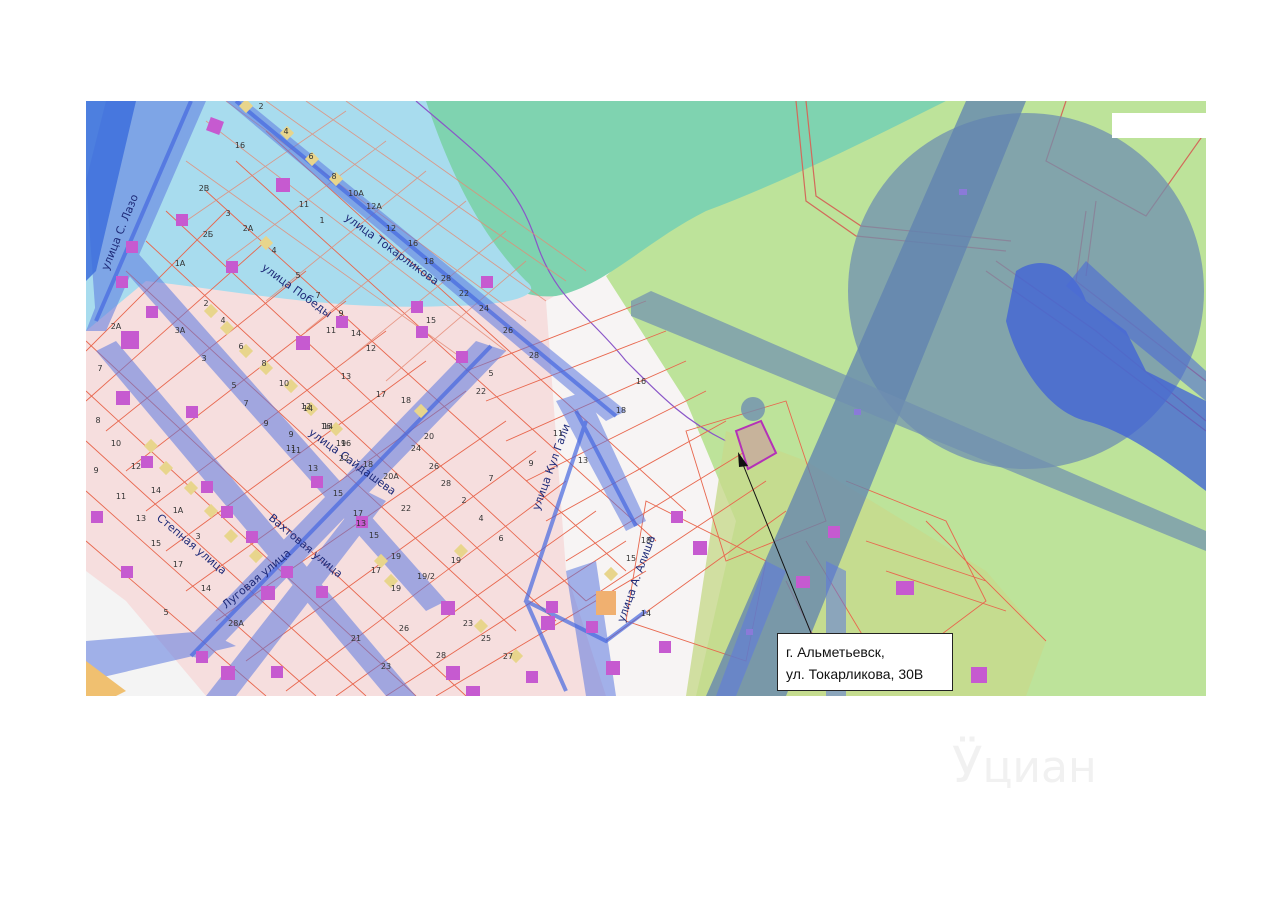 The width and height of the screenshot is (1280, 905). I want to click on callout-street: ул. Токарликова, 30В, so click(855, 674).